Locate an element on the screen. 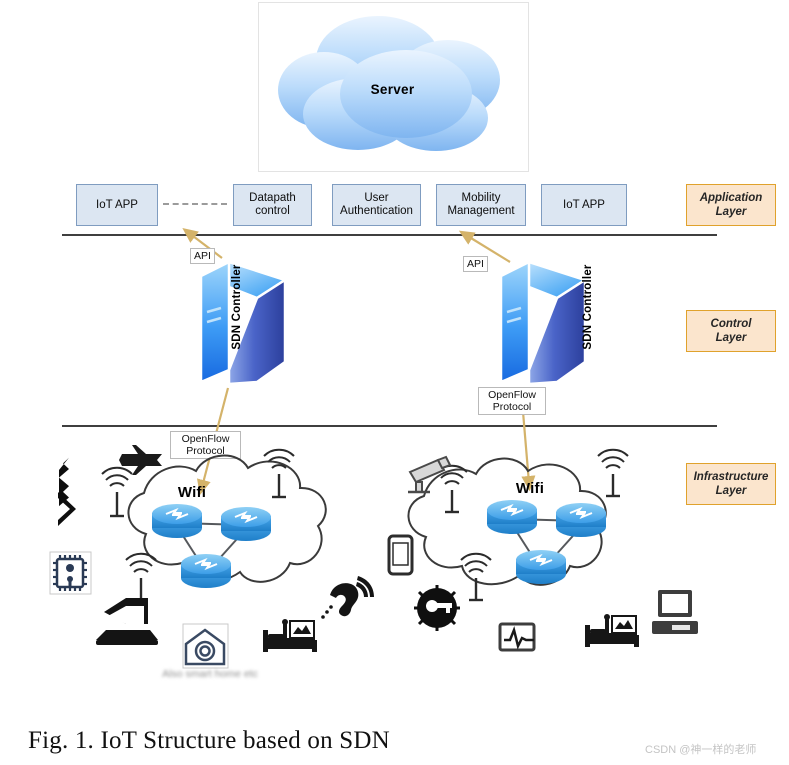 This screenshot has width=789, height=765. airplane-icon is located at coordinates (140, 460).